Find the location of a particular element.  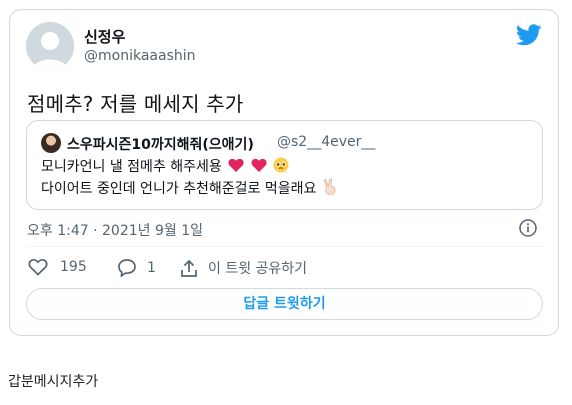

avatar is located at coordinates (50, 46).